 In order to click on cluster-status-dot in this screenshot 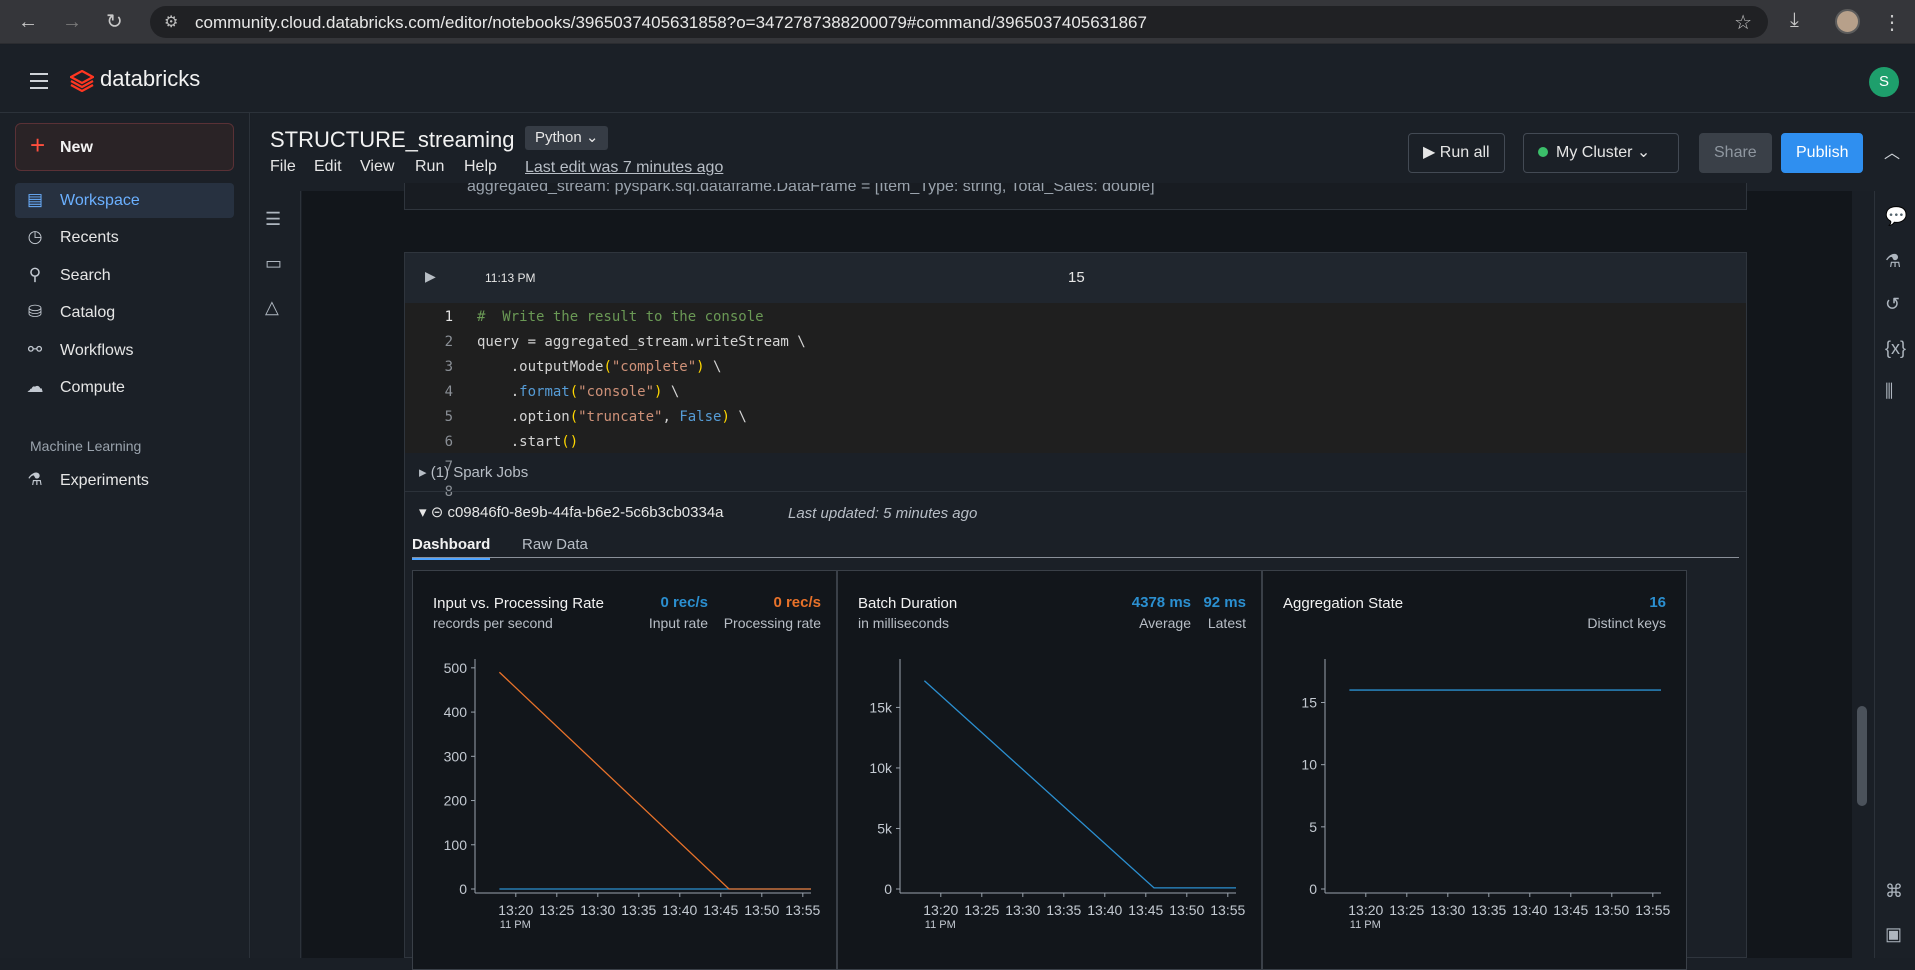, I will do `click(1543, 152)`.